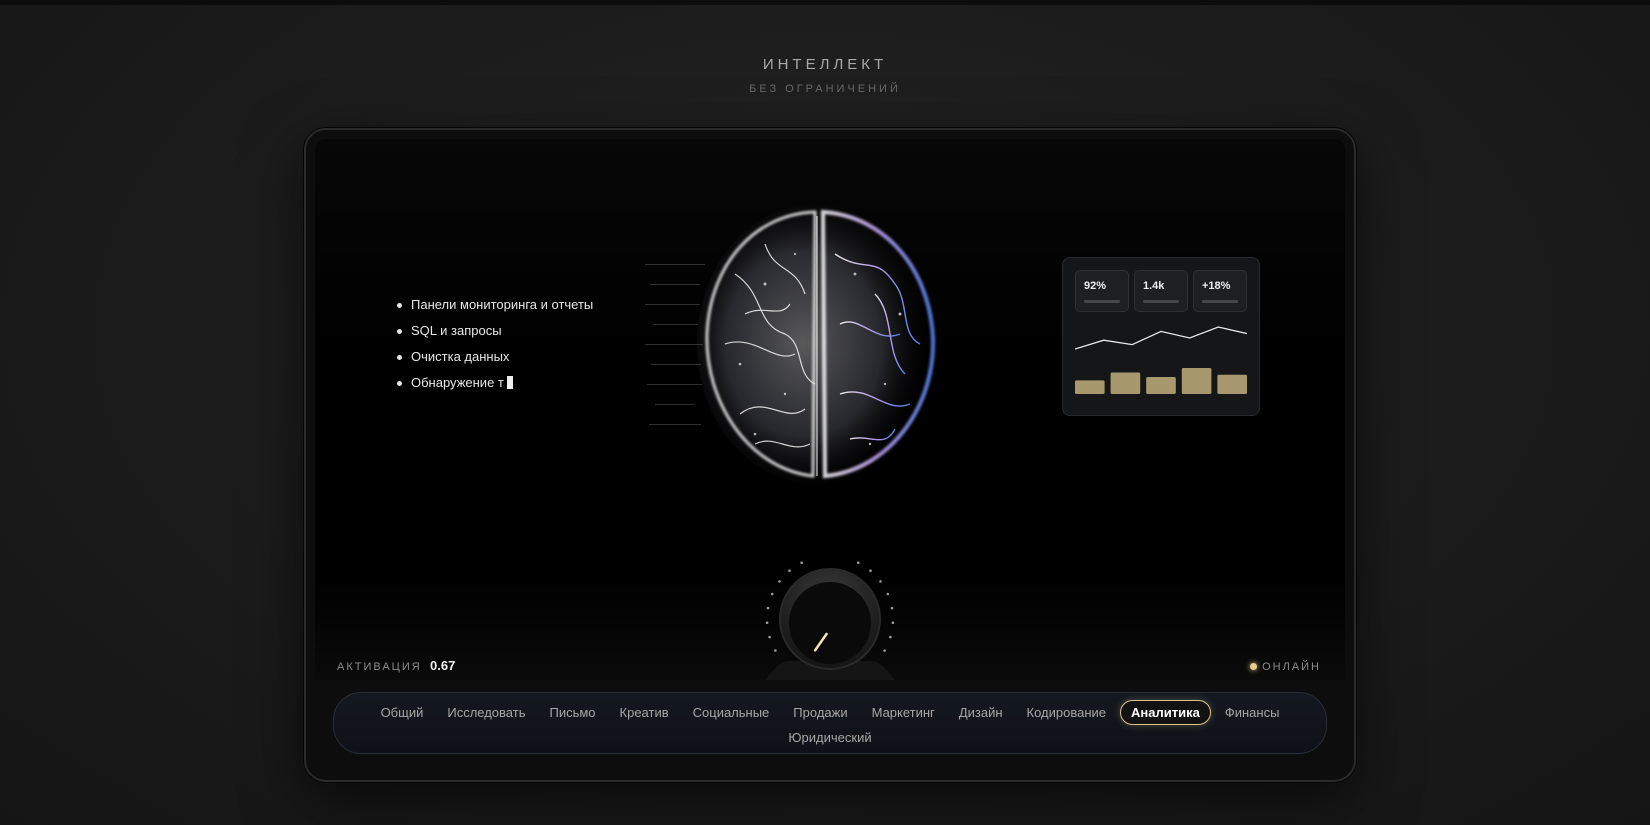  Describe the element at coordinates (820, 712) in the screenshot. I see `tab-row1-5: Продажи` at that location.